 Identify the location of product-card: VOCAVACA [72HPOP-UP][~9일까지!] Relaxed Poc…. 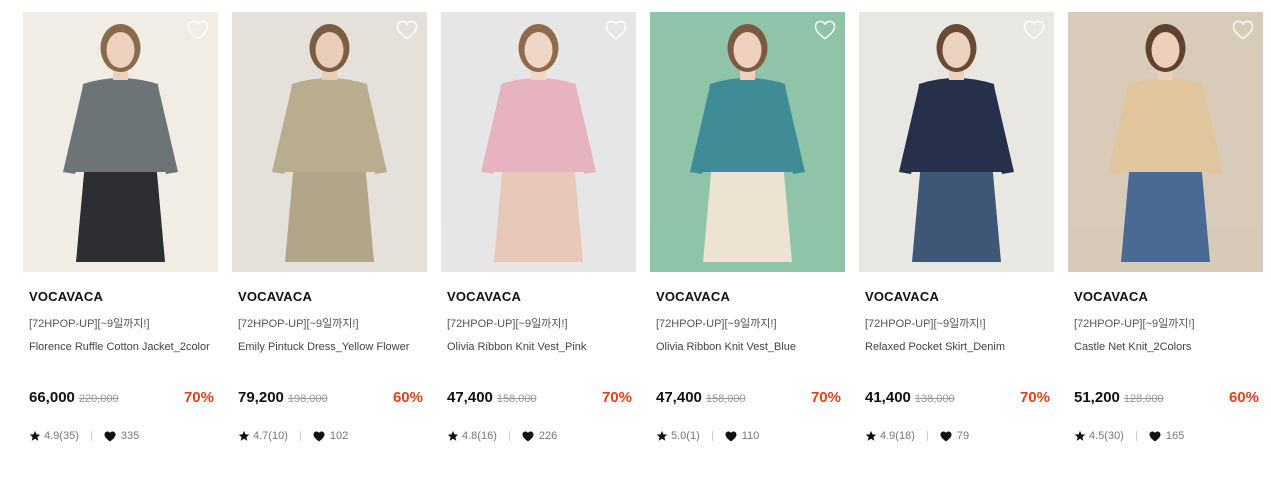
(956, 227).